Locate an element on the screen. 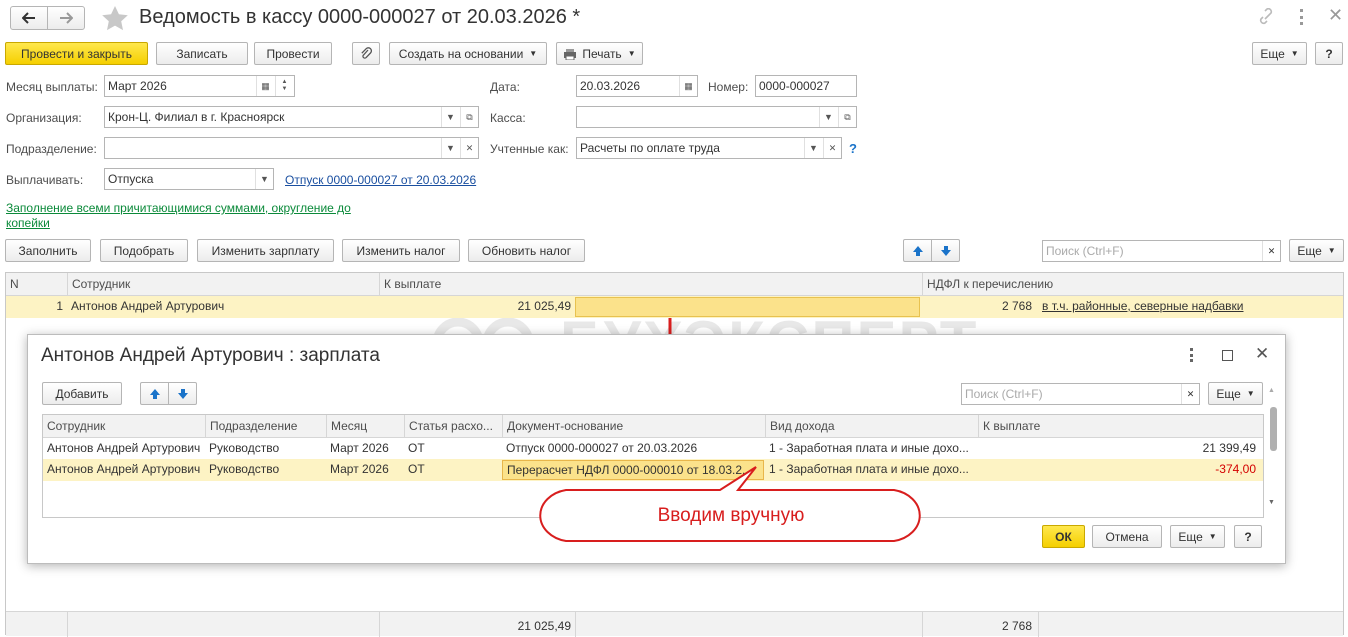 The image size is (1348, 637). org-value: Крон-Ц. Филиал в г. Красноярск is located at coordinates (196, 117).